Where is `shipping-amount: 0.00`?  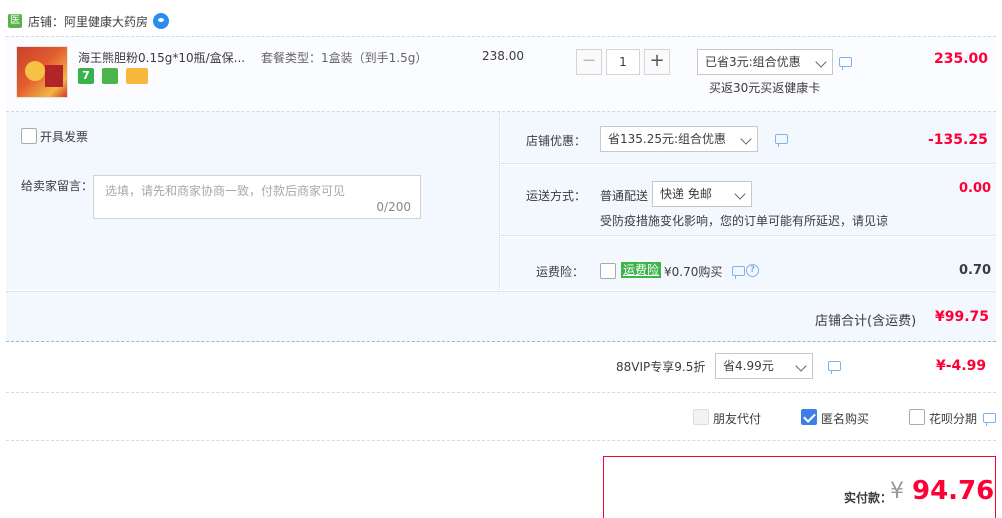 shipping-amount: 0.00 is located at coordinates (975, 188).